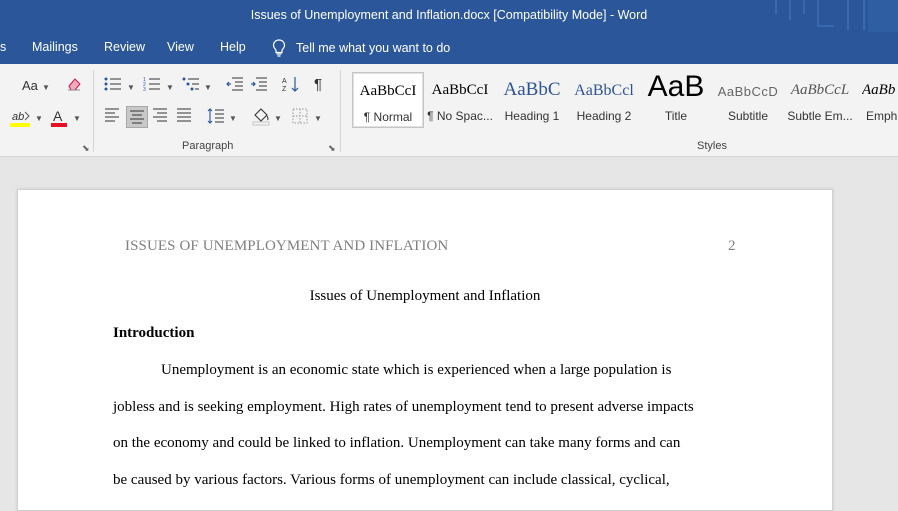 Image resolution: width=898 pixels, height=511 pixels. What do you see at coordinates (86, 148) in the screenshot?
I see `font-dialog-launcher-icon: ⬊` at bounding box center [86, 148].